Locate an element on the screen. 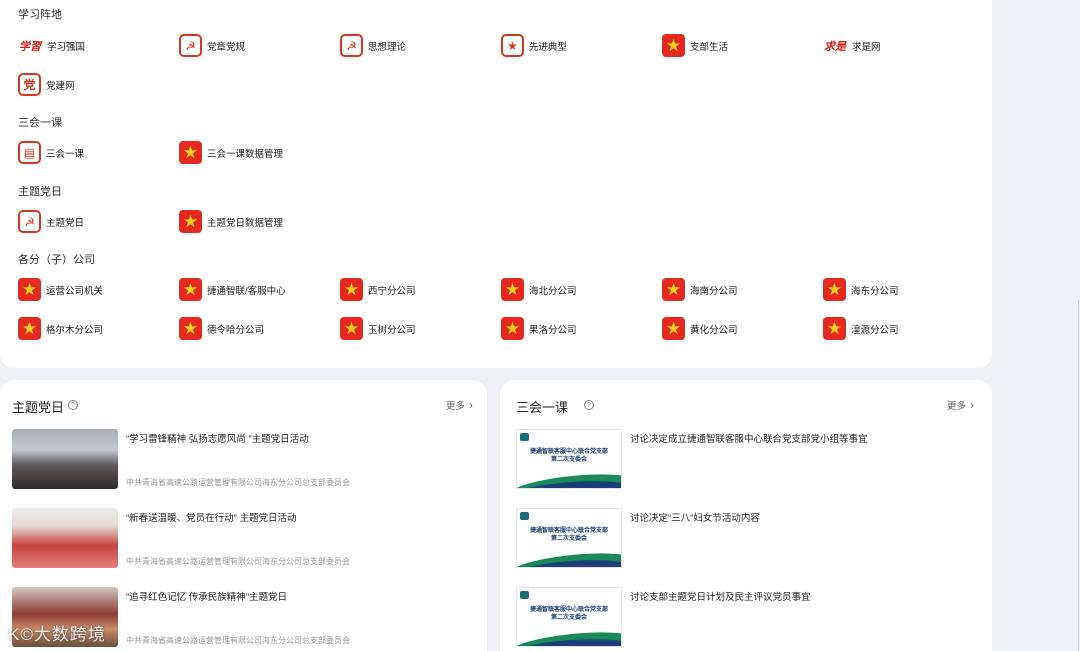 The height and width of the screenshot is (651, 1080). portal-link: ☭ 党章党规 is located at coordinates (259, 45).